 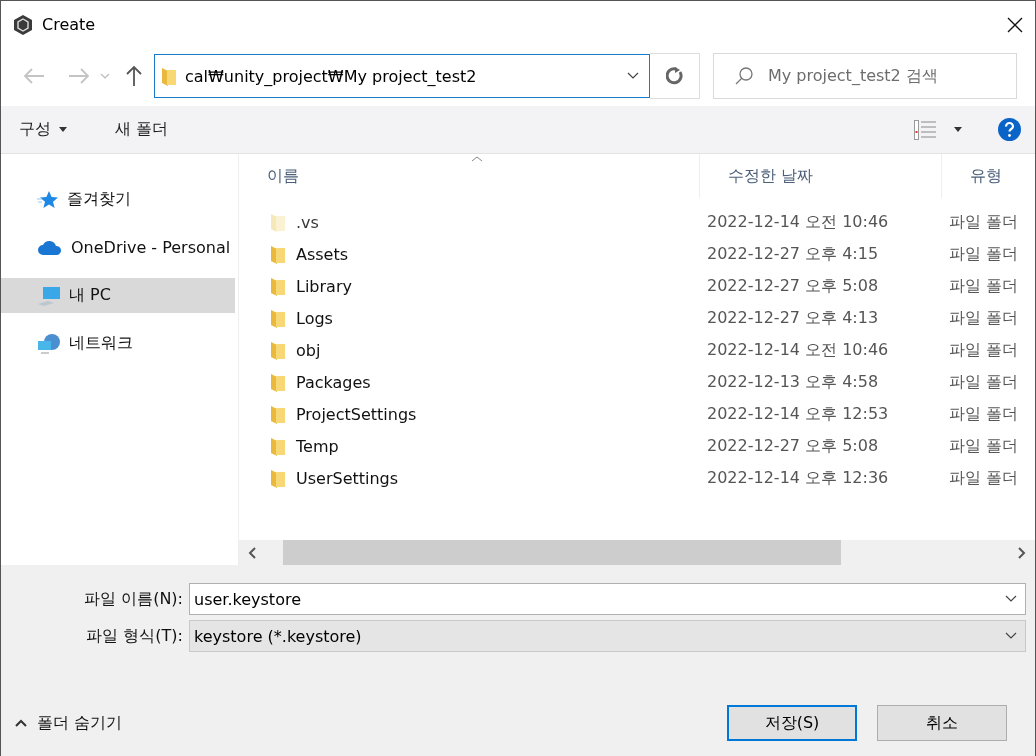 I want to click on file-name: Temp, so click(x=317, y=446).